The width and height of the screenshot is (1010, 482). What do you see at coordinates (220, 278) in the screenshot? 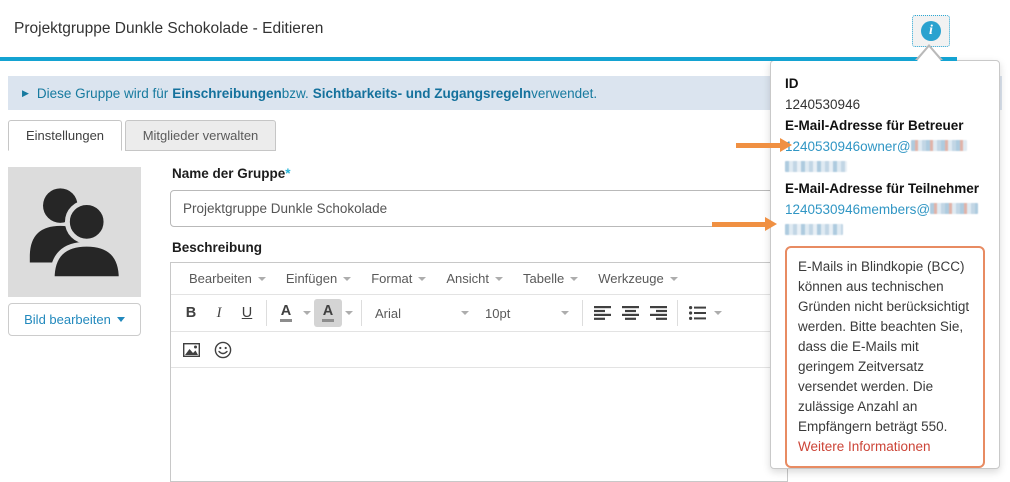
I see `menu-label: Bearbeiten` at bounding box center [220, 278].